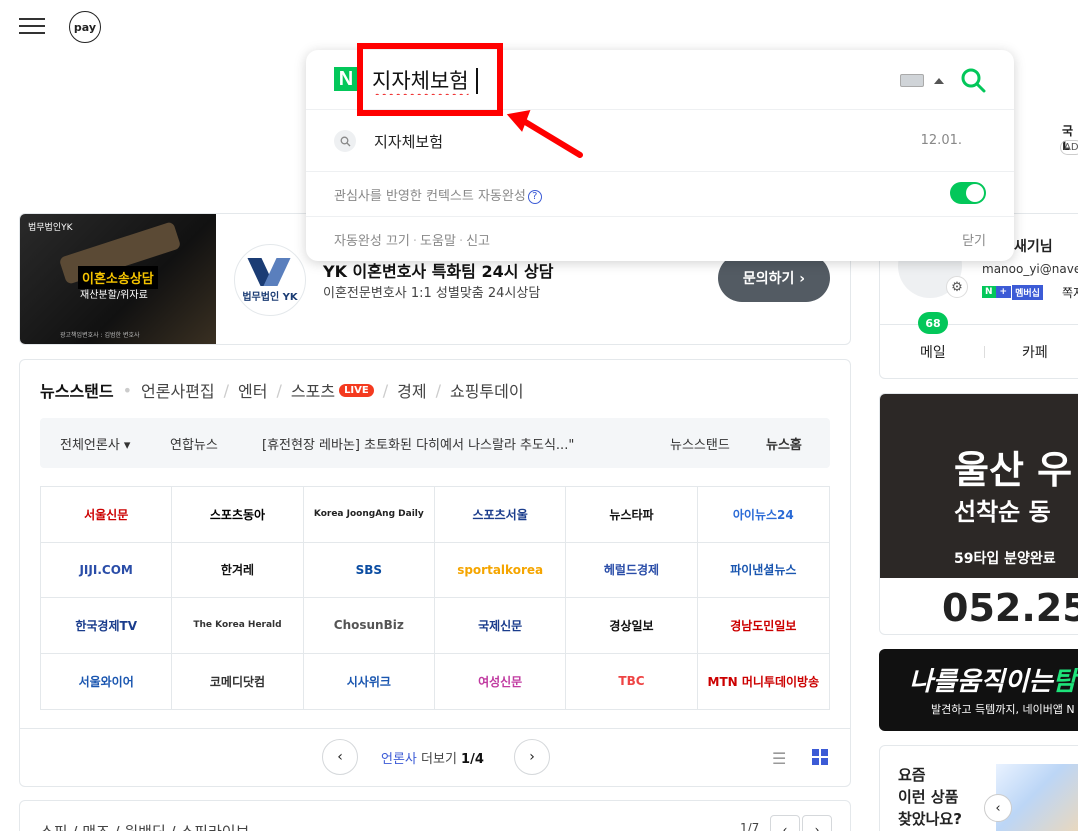  I want to click on ticker-headline: [휴전현장 레바논] 초토화된 다히예서 나스랄라 추도식...", so click(418, 443).